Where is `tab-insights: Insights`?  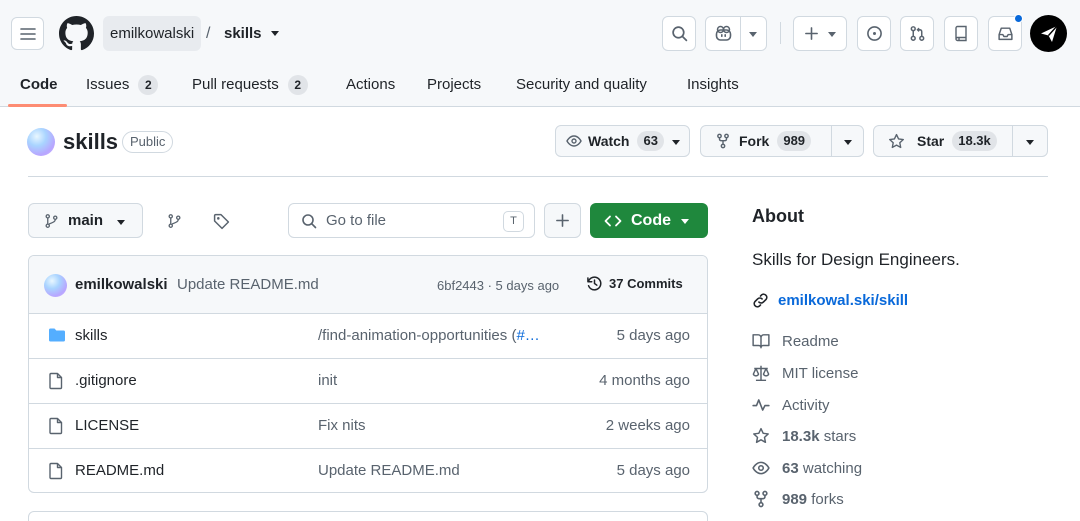
tab-insights: Insights is located at coordinates (713, 84).